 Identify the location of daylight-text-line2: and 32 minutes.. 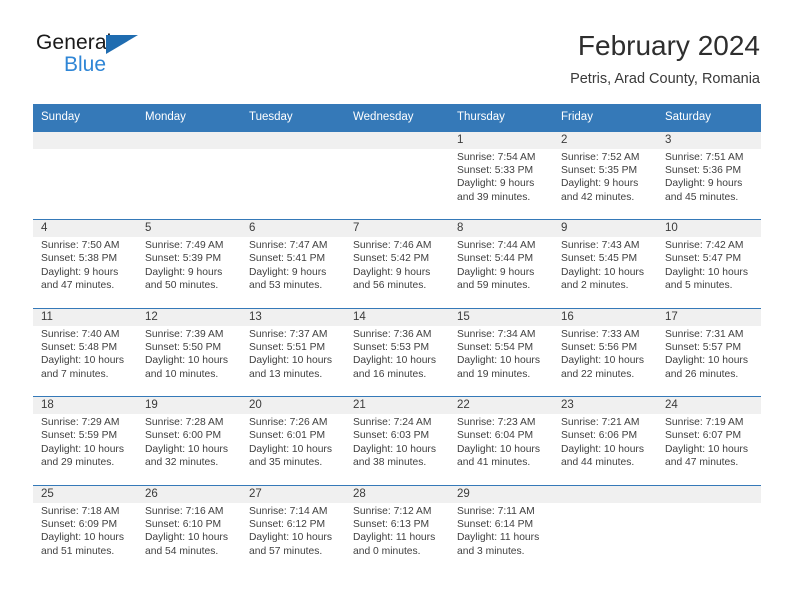
(182, 463).